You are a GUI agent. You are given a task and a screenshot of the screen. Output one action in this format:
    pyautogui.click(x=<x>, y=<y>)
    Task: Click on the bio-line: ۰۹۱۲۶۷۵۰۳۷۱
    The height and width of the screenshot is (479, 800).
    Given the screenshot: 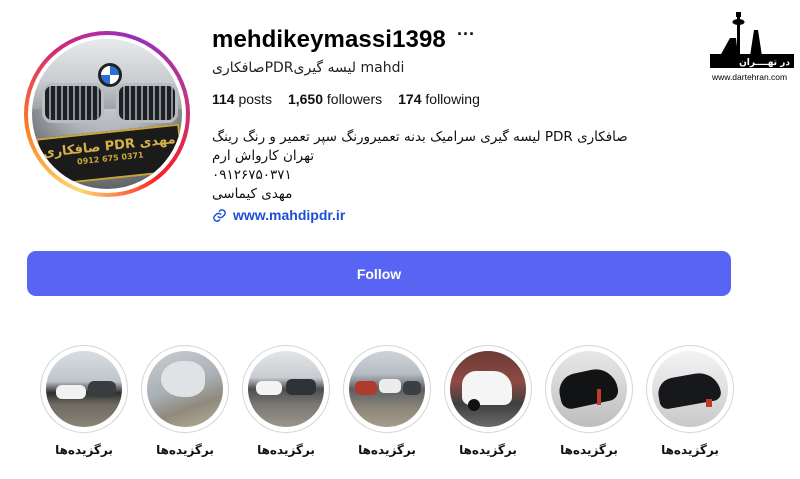 What is the action you would take?
    pyautogui.click(x=252, y=175)
    